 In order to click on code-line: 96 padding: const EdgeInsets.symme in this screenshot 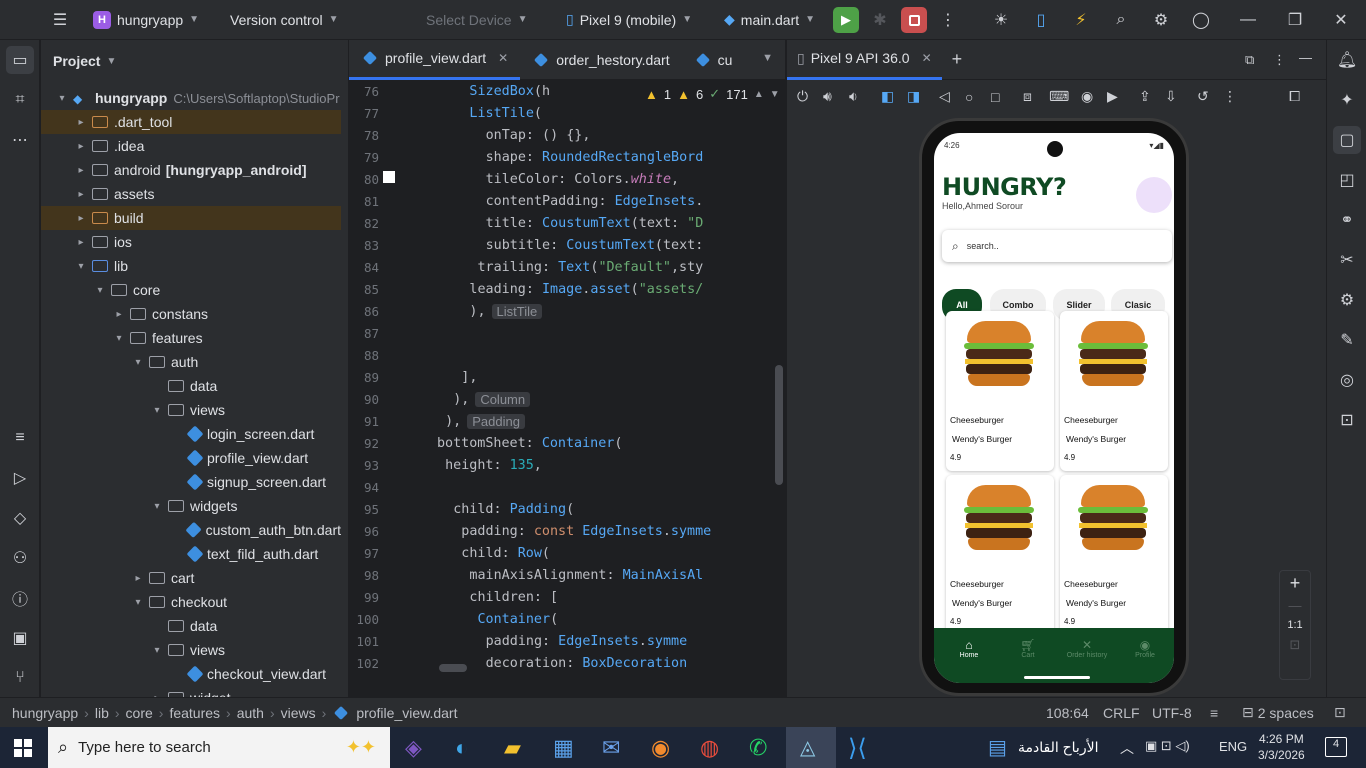, I will do `click(530, 531)`.